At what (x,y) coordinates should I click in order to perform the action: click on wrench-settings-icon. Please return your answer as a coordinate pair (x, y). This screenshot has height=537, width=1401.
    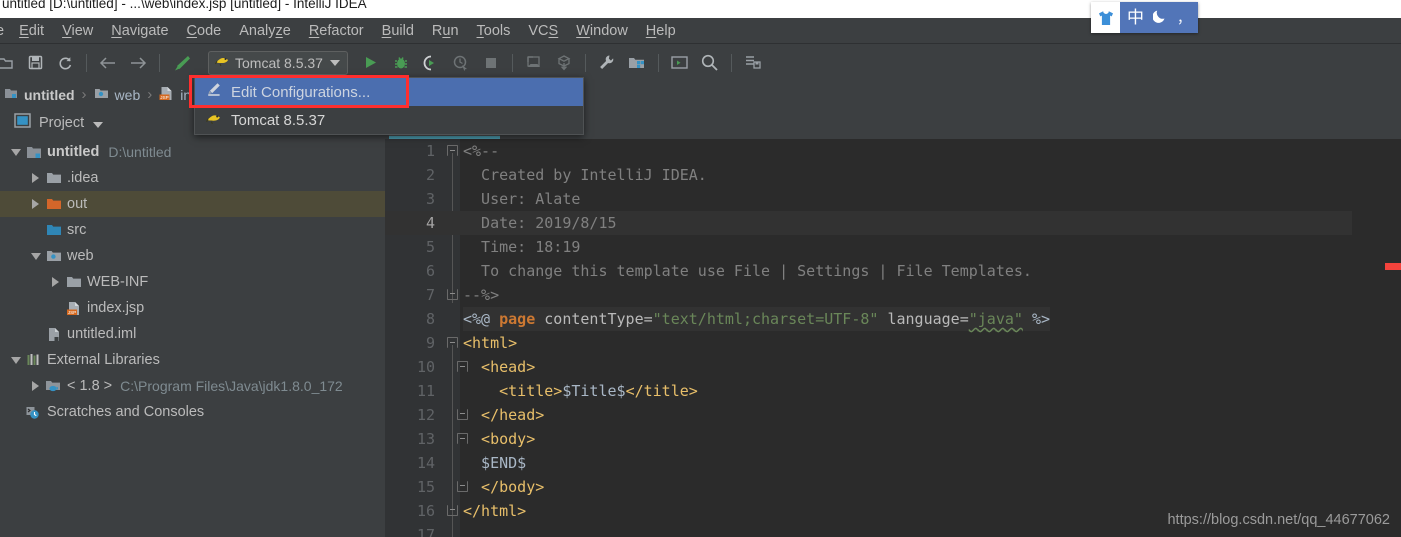
    Looking at the image, I should click on (607, 63).